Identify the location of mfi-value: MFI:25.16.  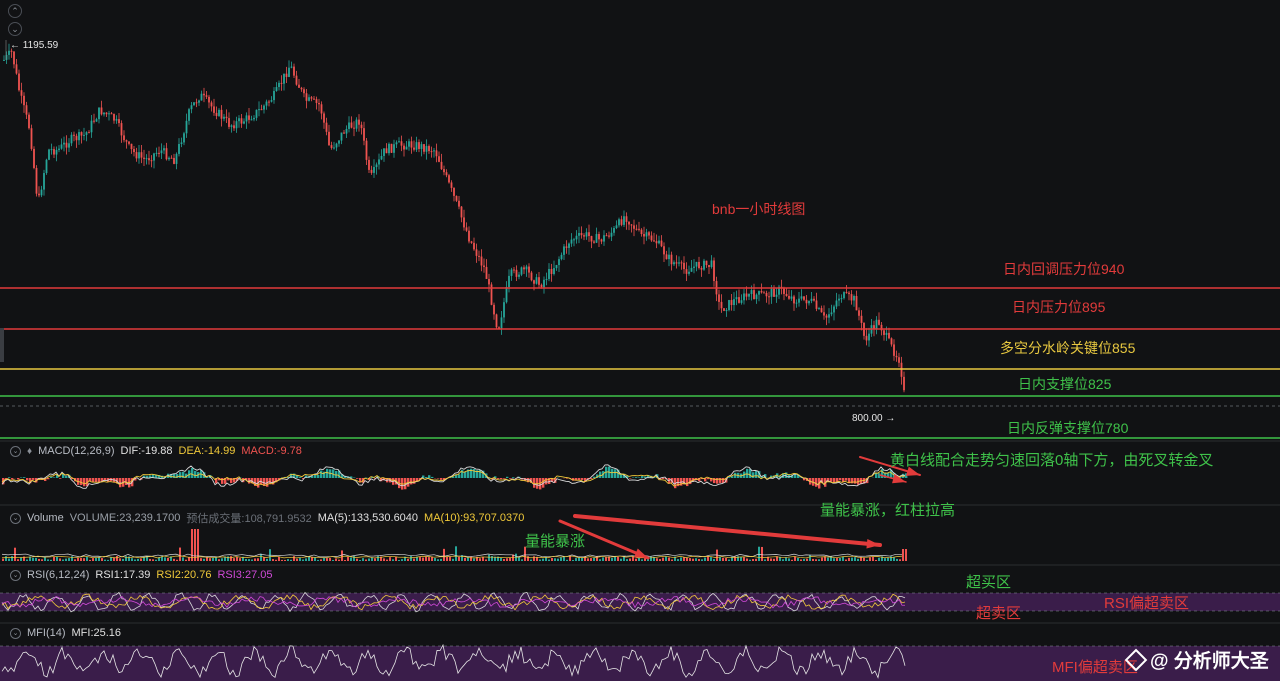
(96, 633).